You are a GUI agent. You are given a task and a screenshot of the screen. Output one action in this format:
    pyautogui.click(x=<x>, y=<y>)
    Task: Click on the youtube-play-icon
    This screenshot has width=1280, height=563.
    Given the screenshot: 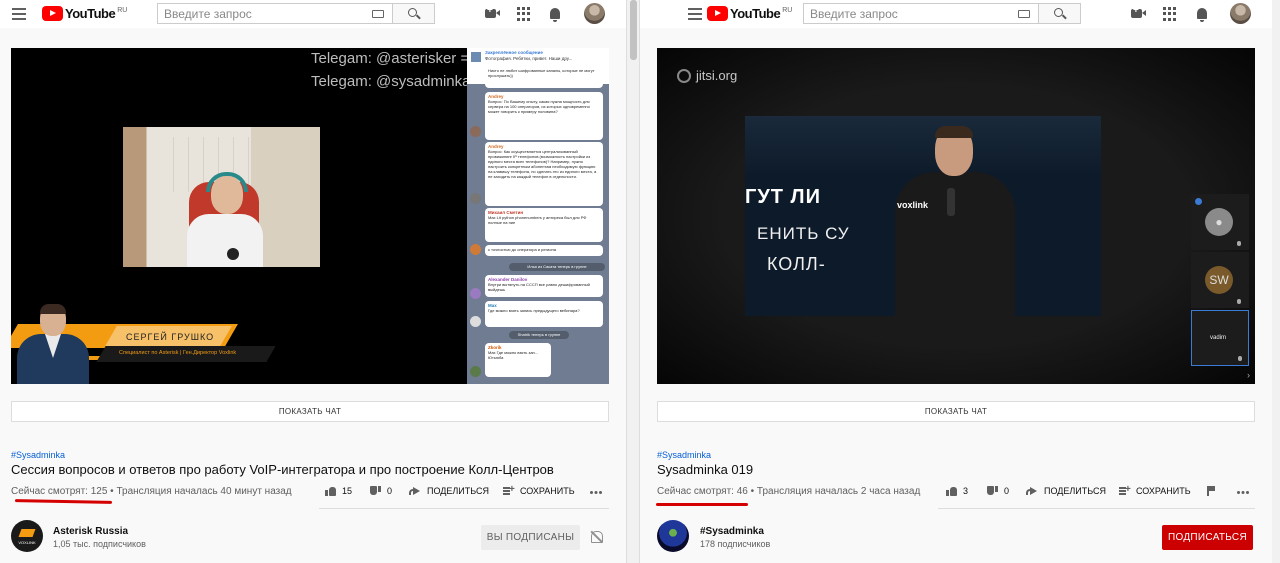 What is the action you would take?
    pyautogui.click(x=717, y=13)
    